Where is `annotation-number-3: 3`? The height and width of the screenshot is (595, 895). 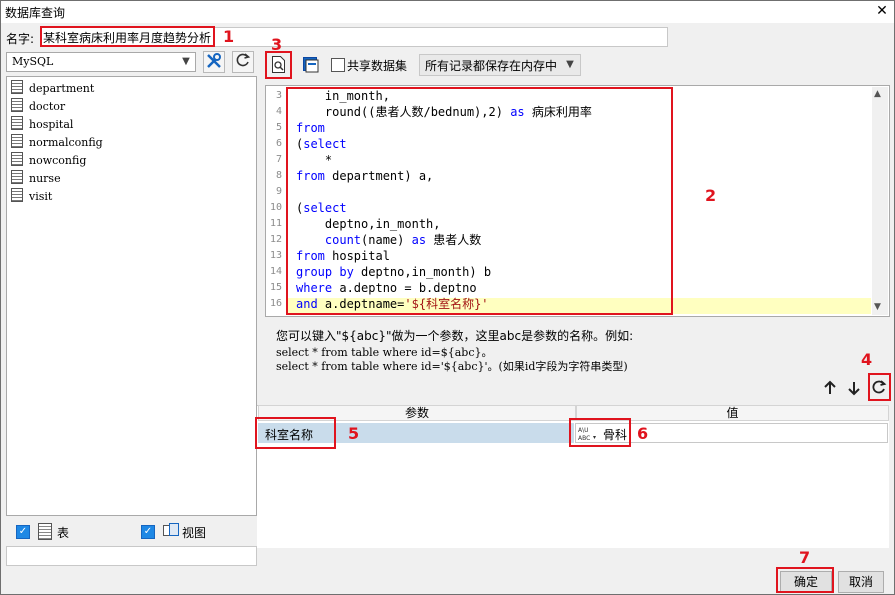 annotation-number-3: 3 is located at coordinates (277, 44).